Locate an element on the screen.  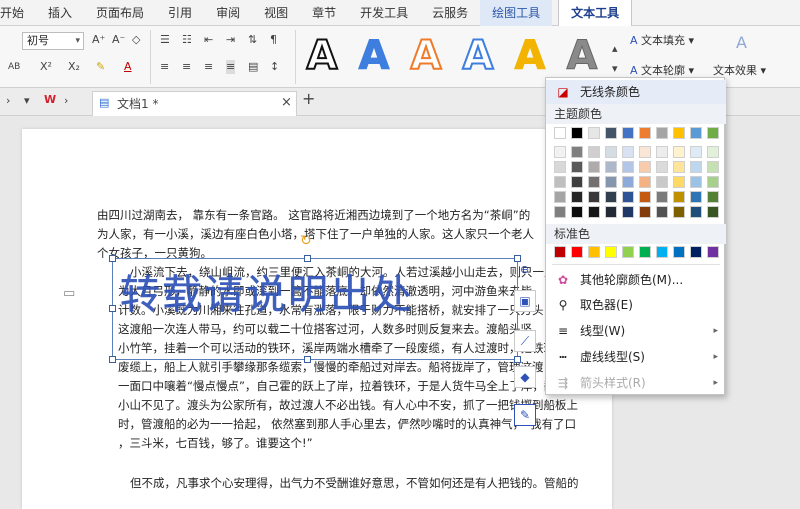
wordart-text: 转载请说明出处 is located at coordinates (267, 291).